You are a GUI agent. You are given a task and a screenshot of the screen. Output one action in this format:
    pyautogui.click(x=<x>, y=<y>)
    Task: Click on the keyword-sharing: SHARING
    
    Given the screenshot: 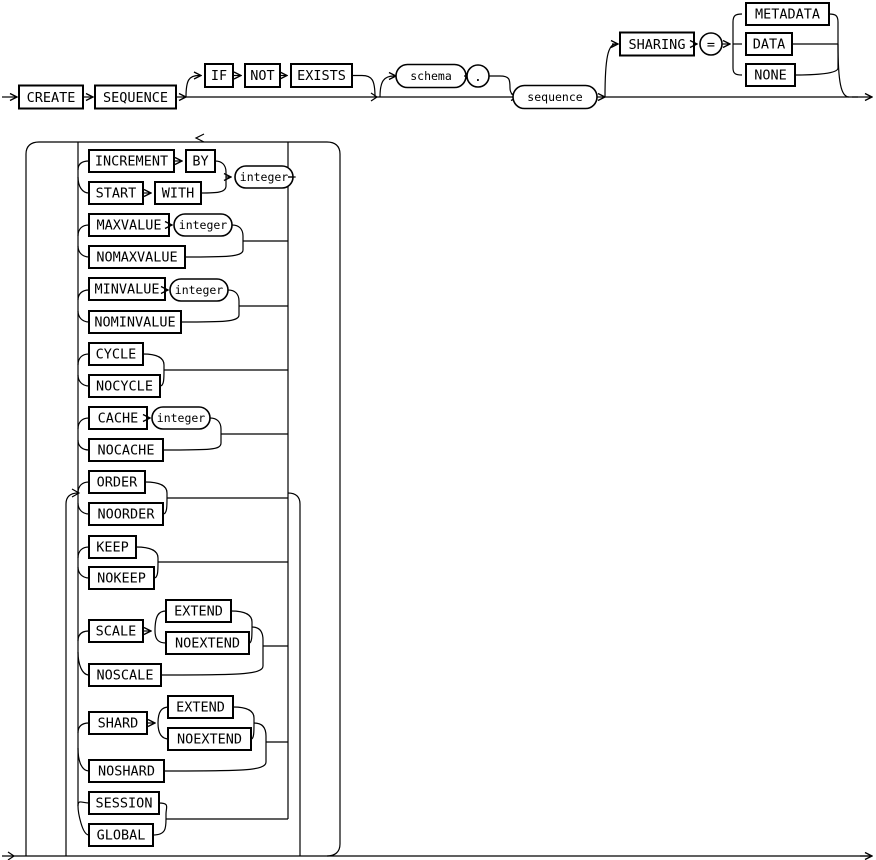 What is the action you would take?
    pyautogui.click(x=657, y=44)
    